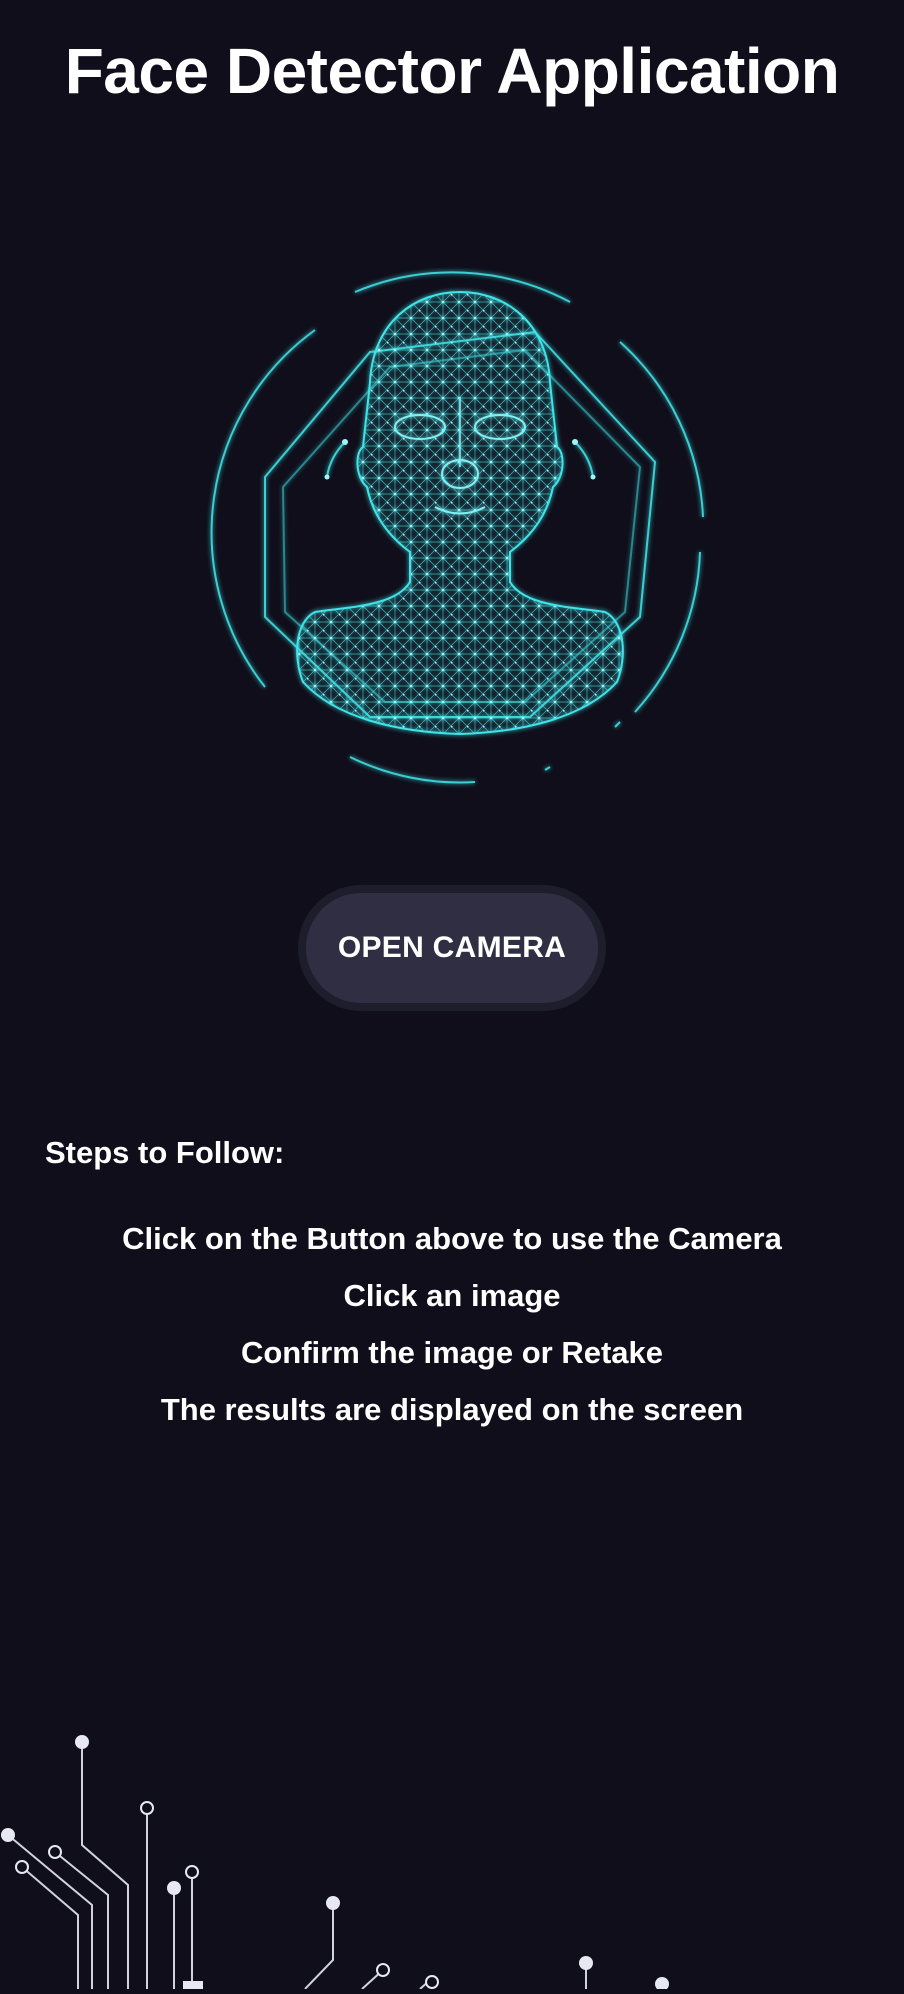 The image size is (904, 1994). I want to click on circuit-lines-icon, so click(452, 1855).